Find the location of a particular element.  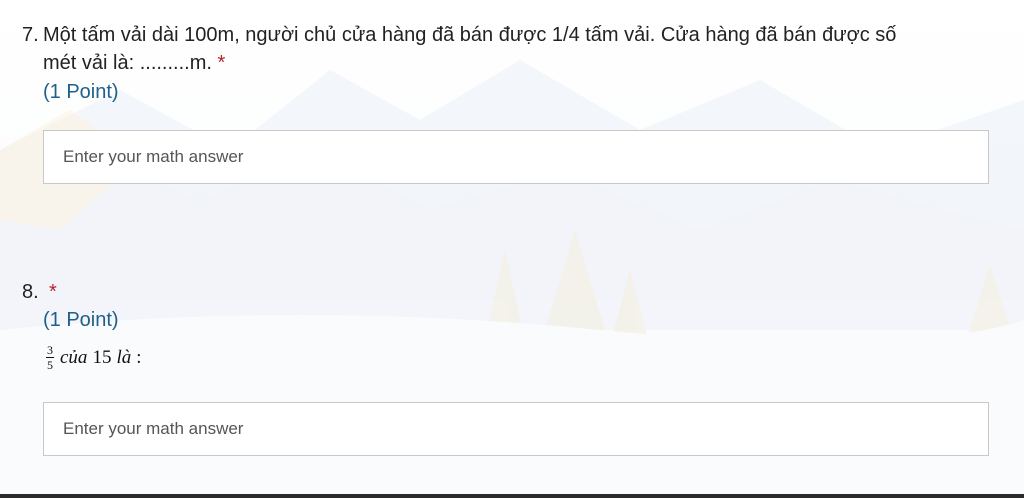

math-word-cua: của is located at coordinates (74, 357).